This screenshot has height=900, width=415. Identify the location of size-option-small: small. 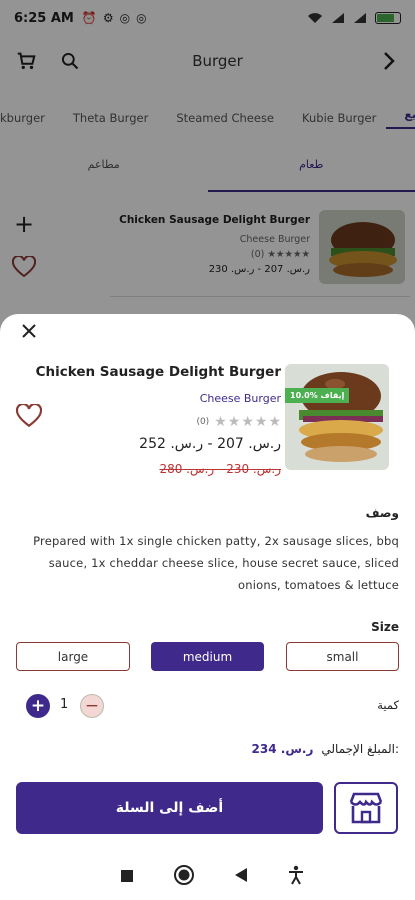
(342, 656).